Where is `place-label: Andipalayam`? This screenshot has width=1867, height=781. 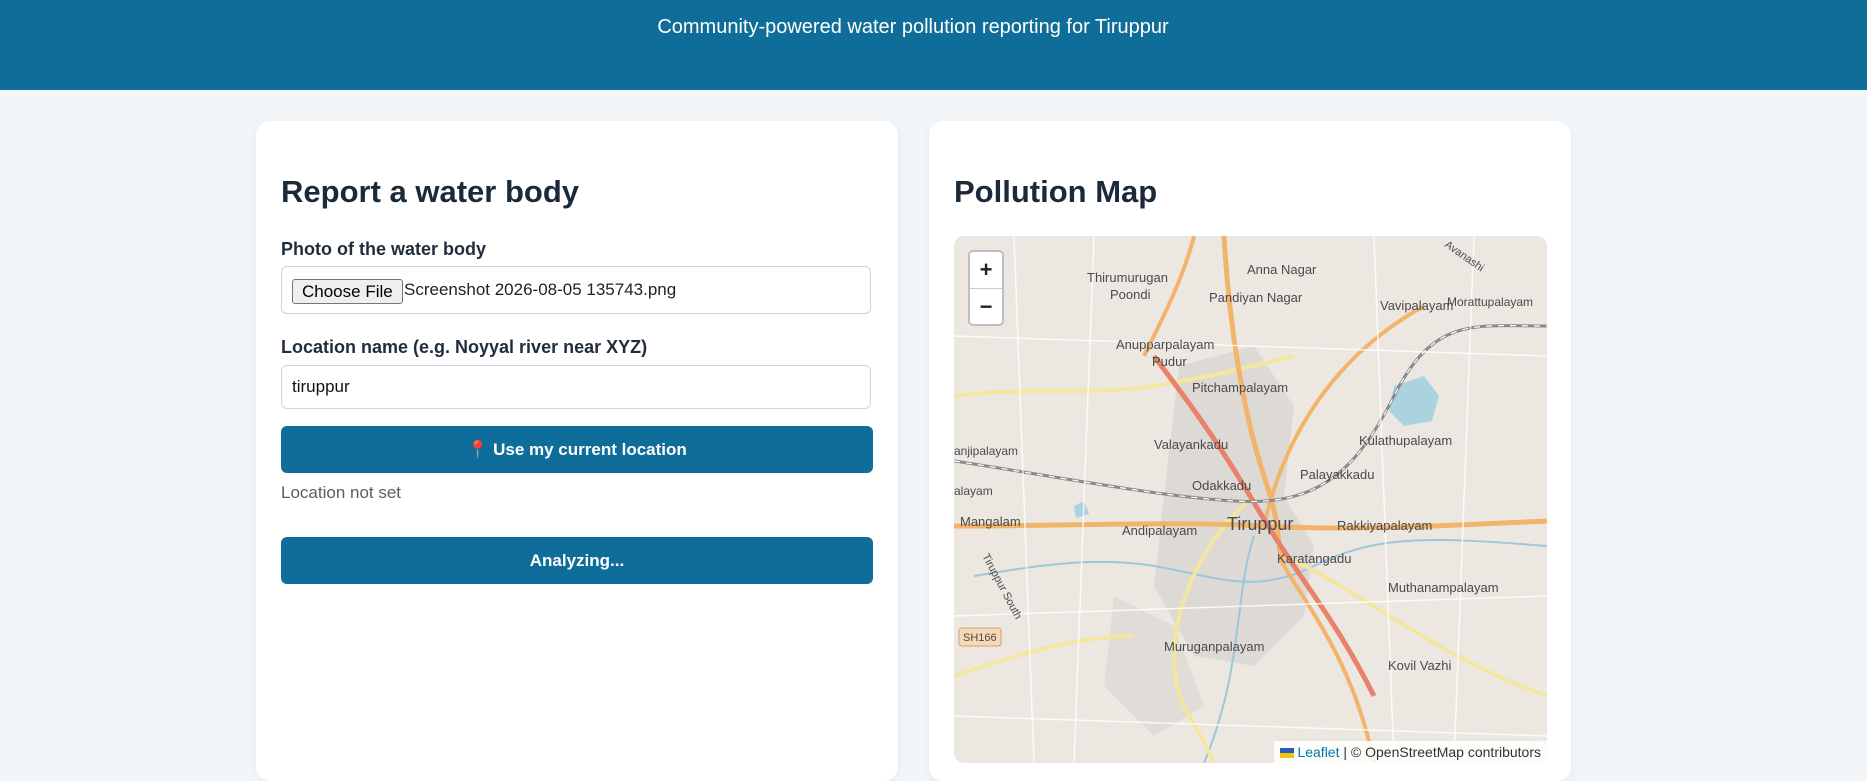
place-label: Andipalayam is located at coordinates (1159, 530).